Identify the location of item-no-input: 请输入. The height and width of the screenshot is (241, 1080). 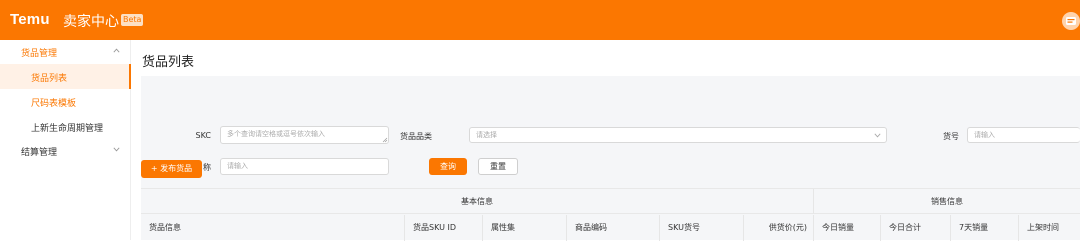
(1023, 135).